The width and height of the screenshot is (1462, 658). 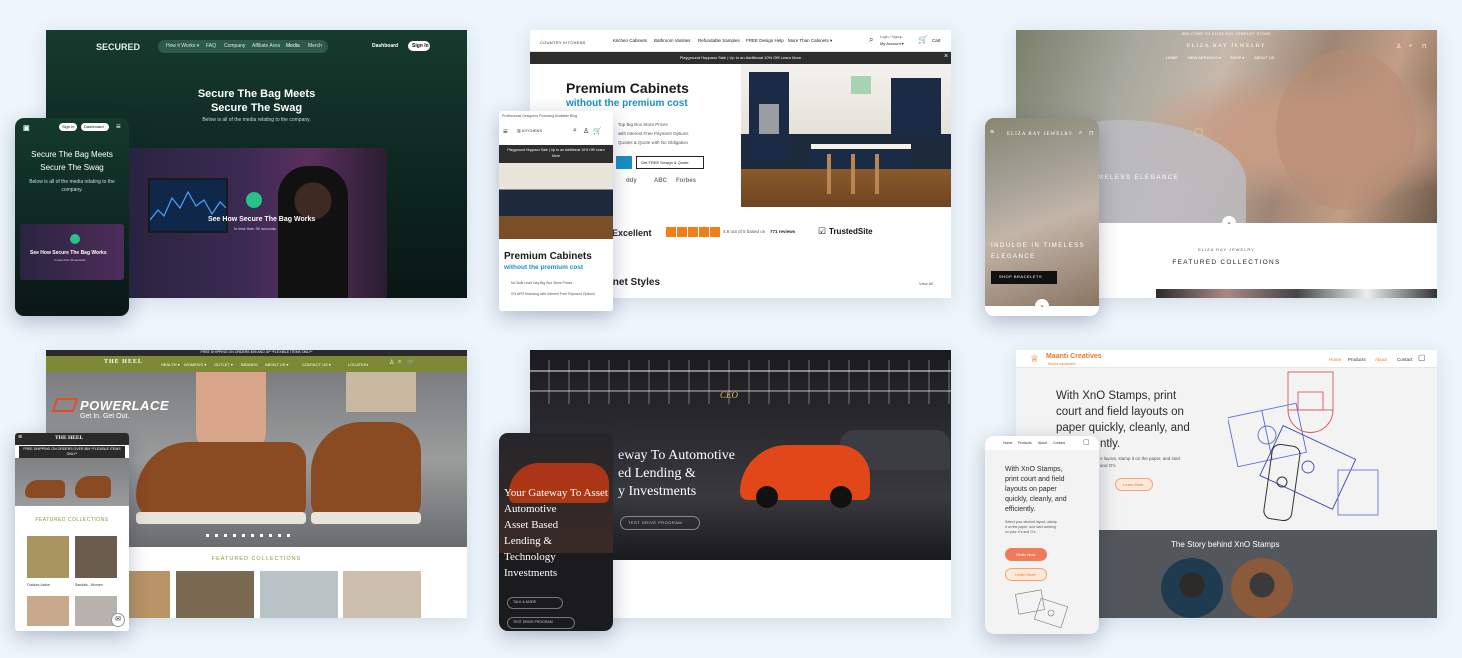 What do you see at coordinates (1357, 359) in the screenshot?
I see `xno-nav-products: Products` at bounding box center [1357, 359].